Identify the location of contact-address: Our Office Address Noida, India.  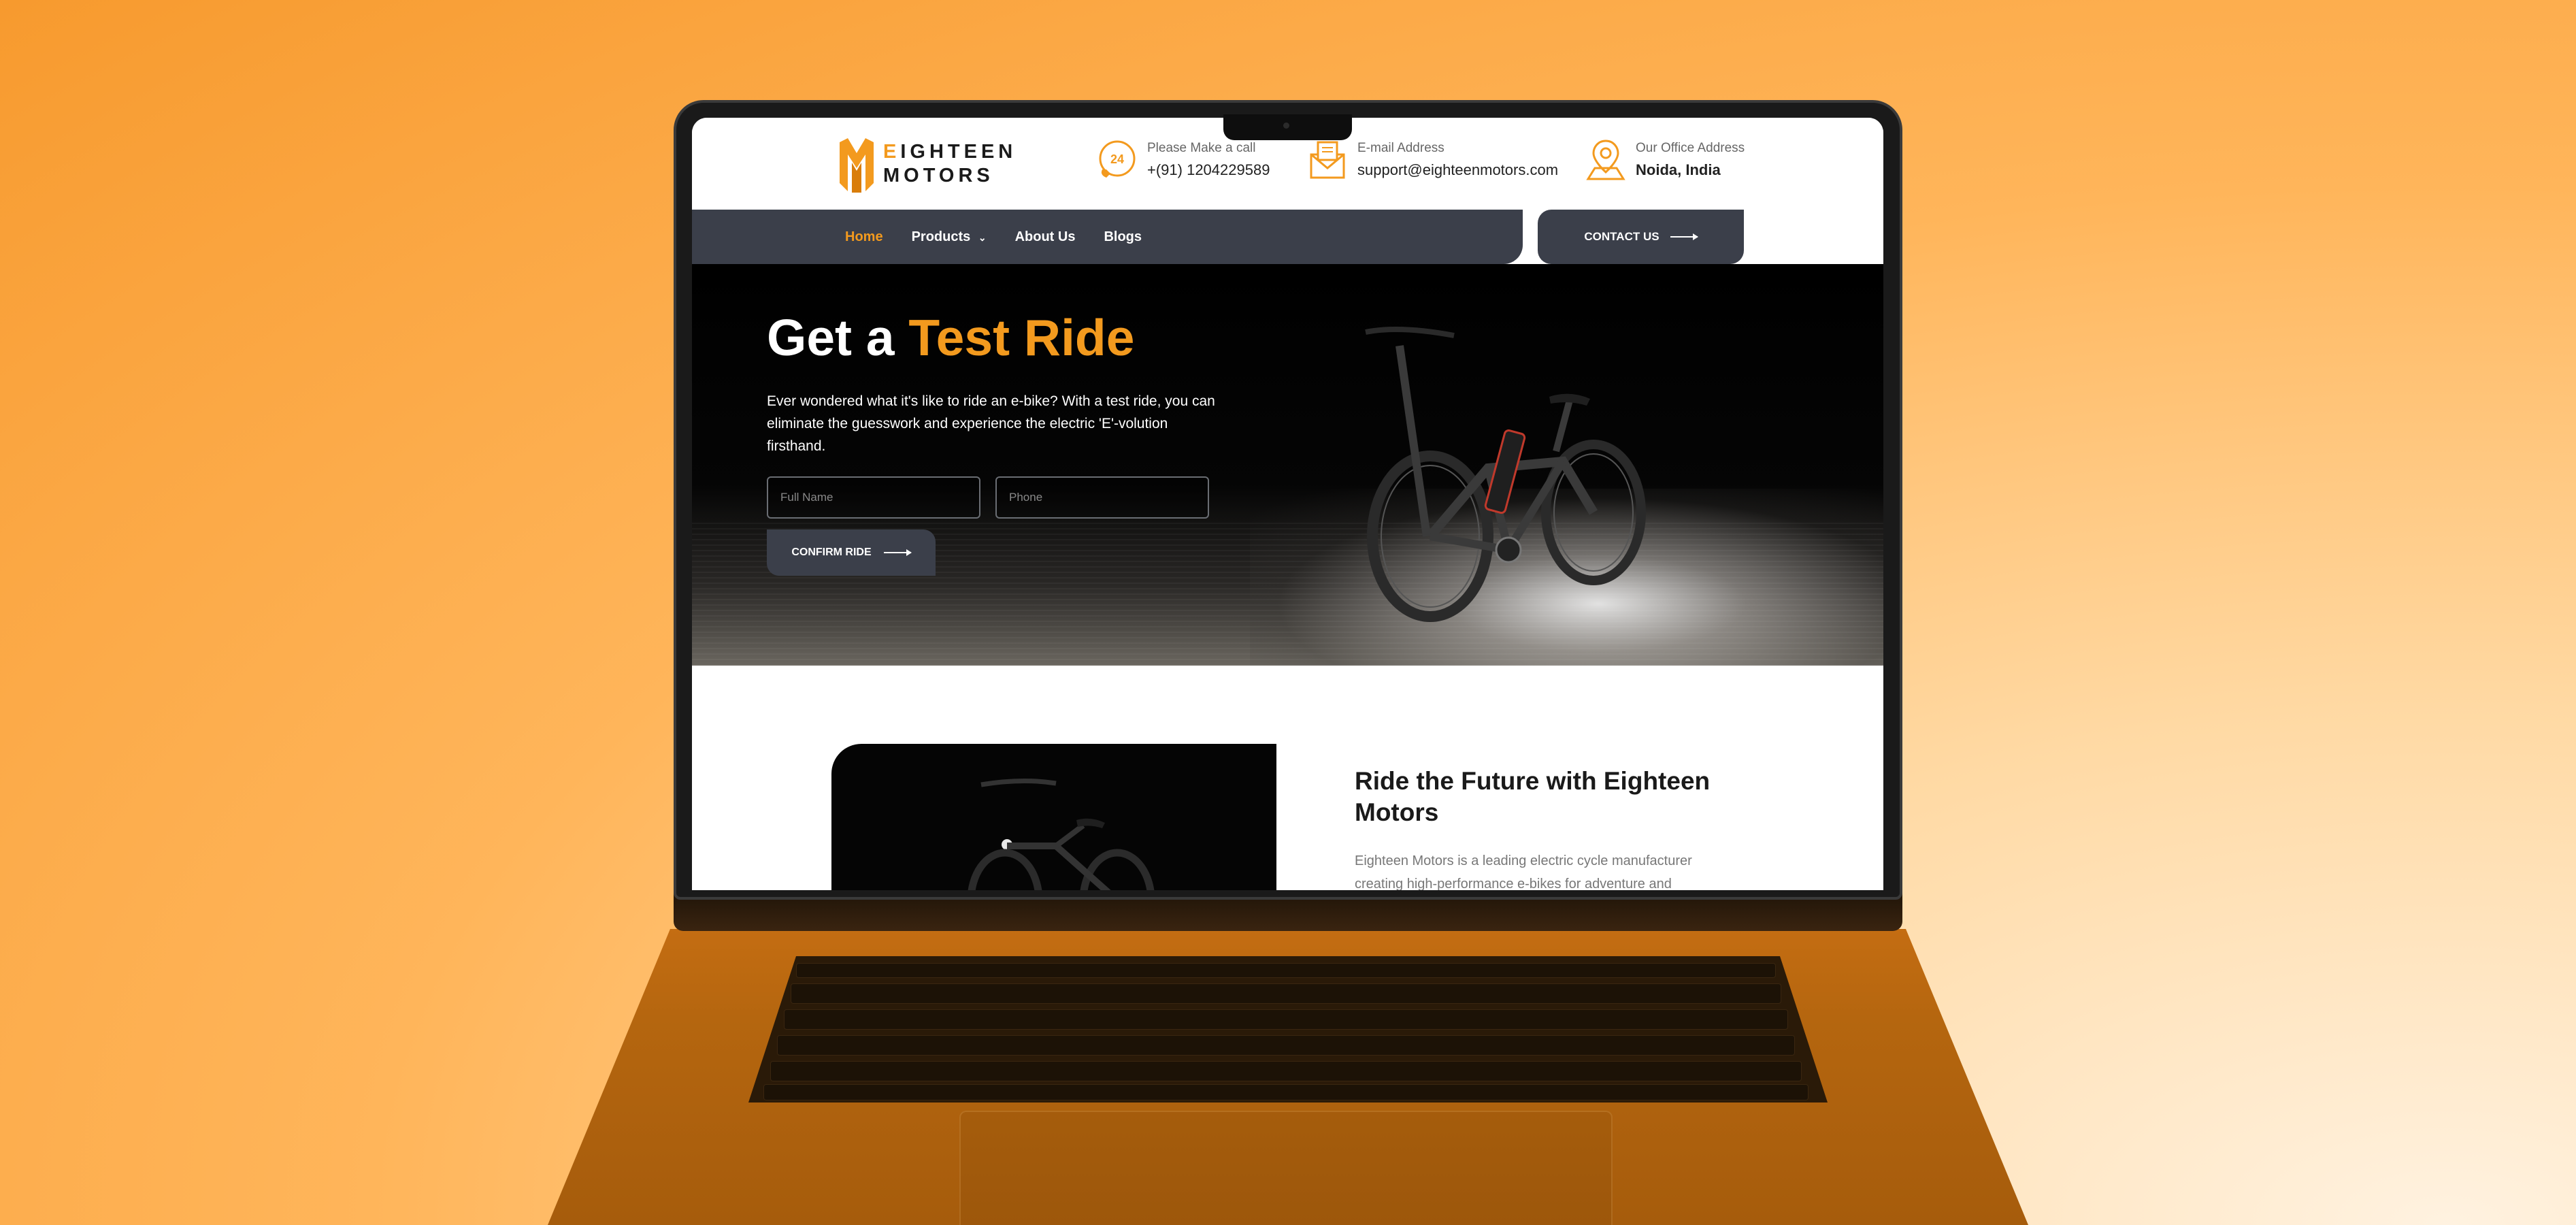
(1665, 160).